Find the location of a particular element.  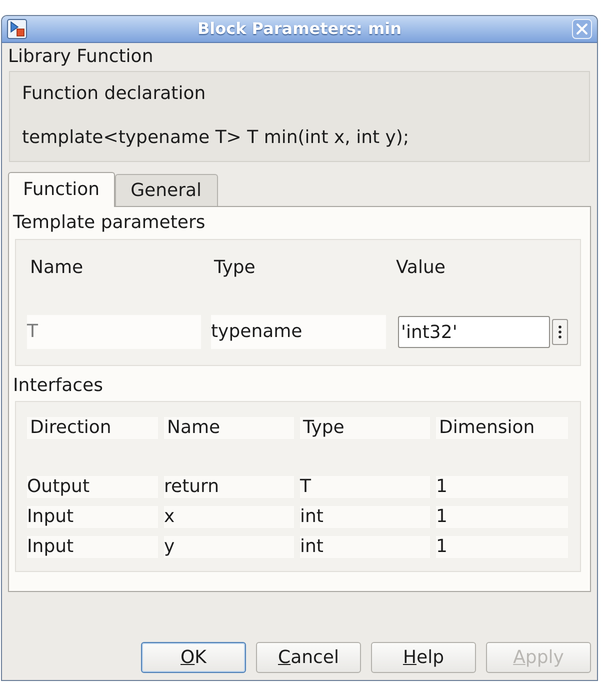

more-button is located at coordinates (560, 332).